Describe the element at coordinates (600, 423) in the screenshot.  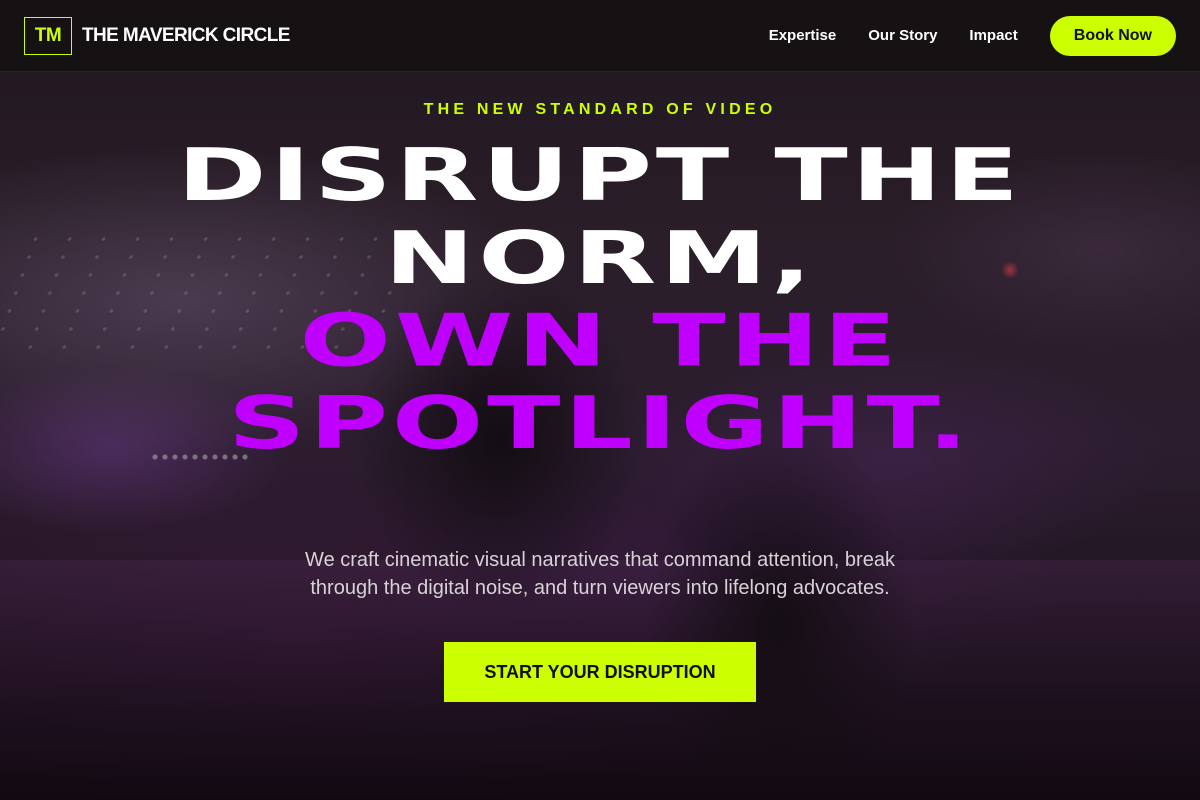
I see `headline-line-4: SPOTLIGHT.` at that location.